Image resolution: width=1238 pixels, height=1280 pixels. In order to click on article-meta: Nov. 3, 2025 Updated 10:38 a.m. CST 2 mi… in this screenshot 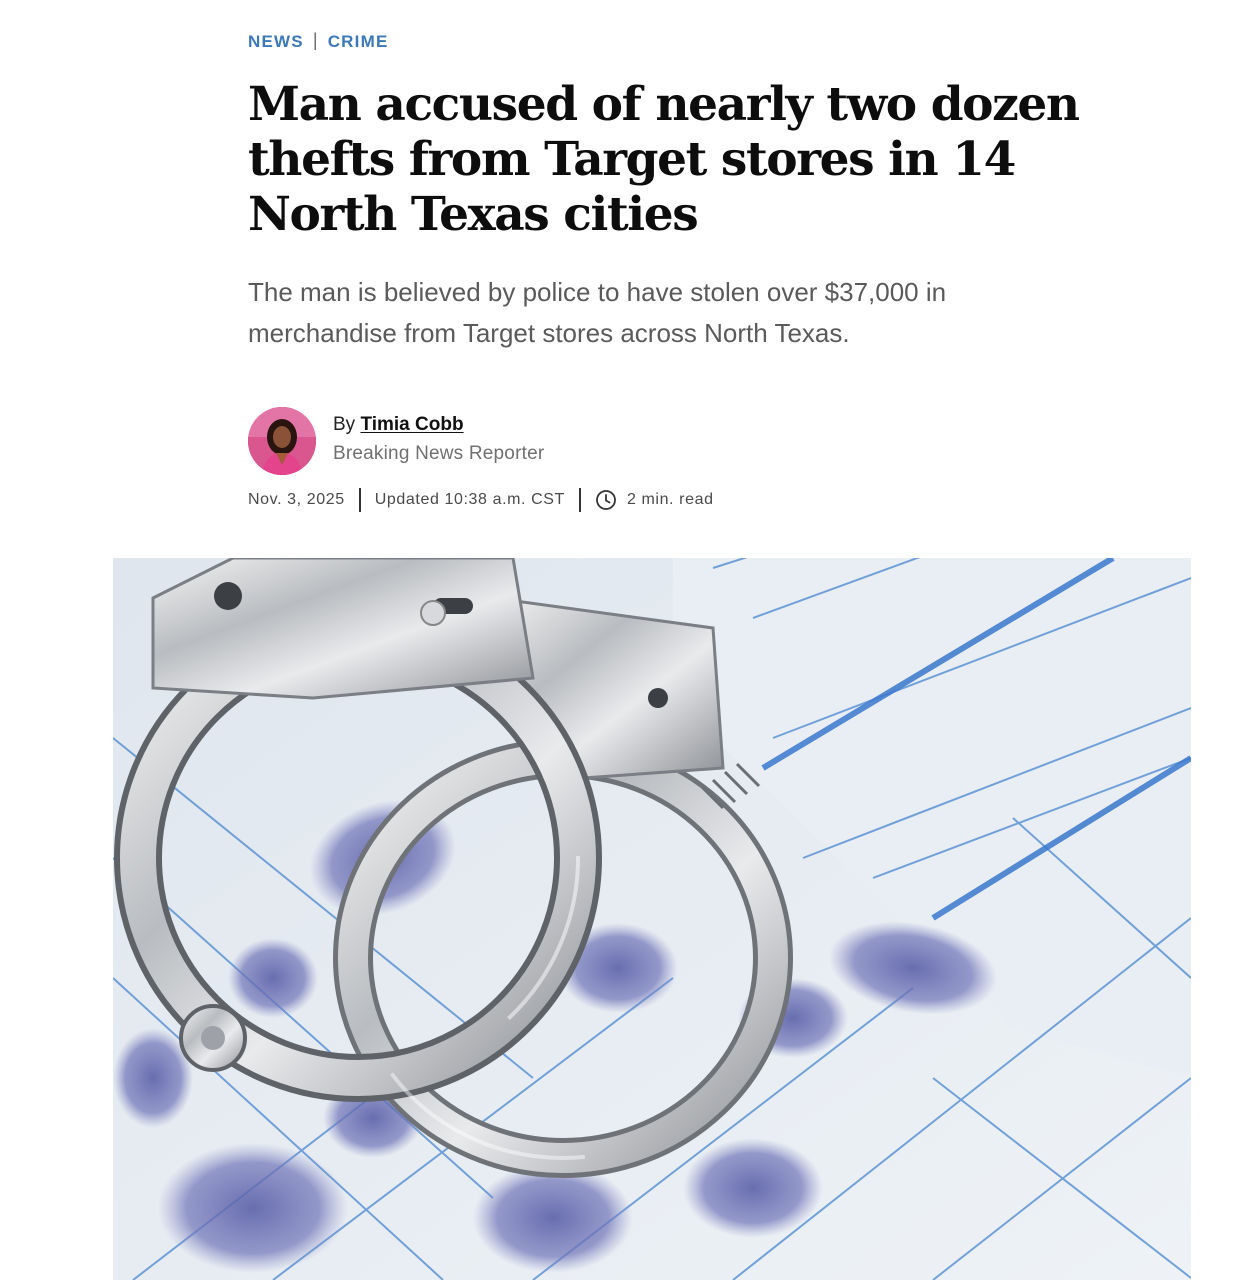, I will do `click(481, 500)`.